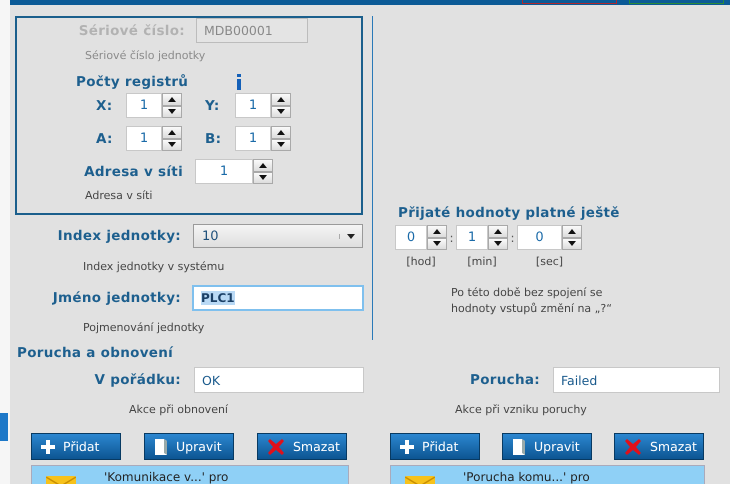  What do you see at coordinates (213, 106) in the screenshot?
I see `register-label: Y:` at bounding box center [213, 106].